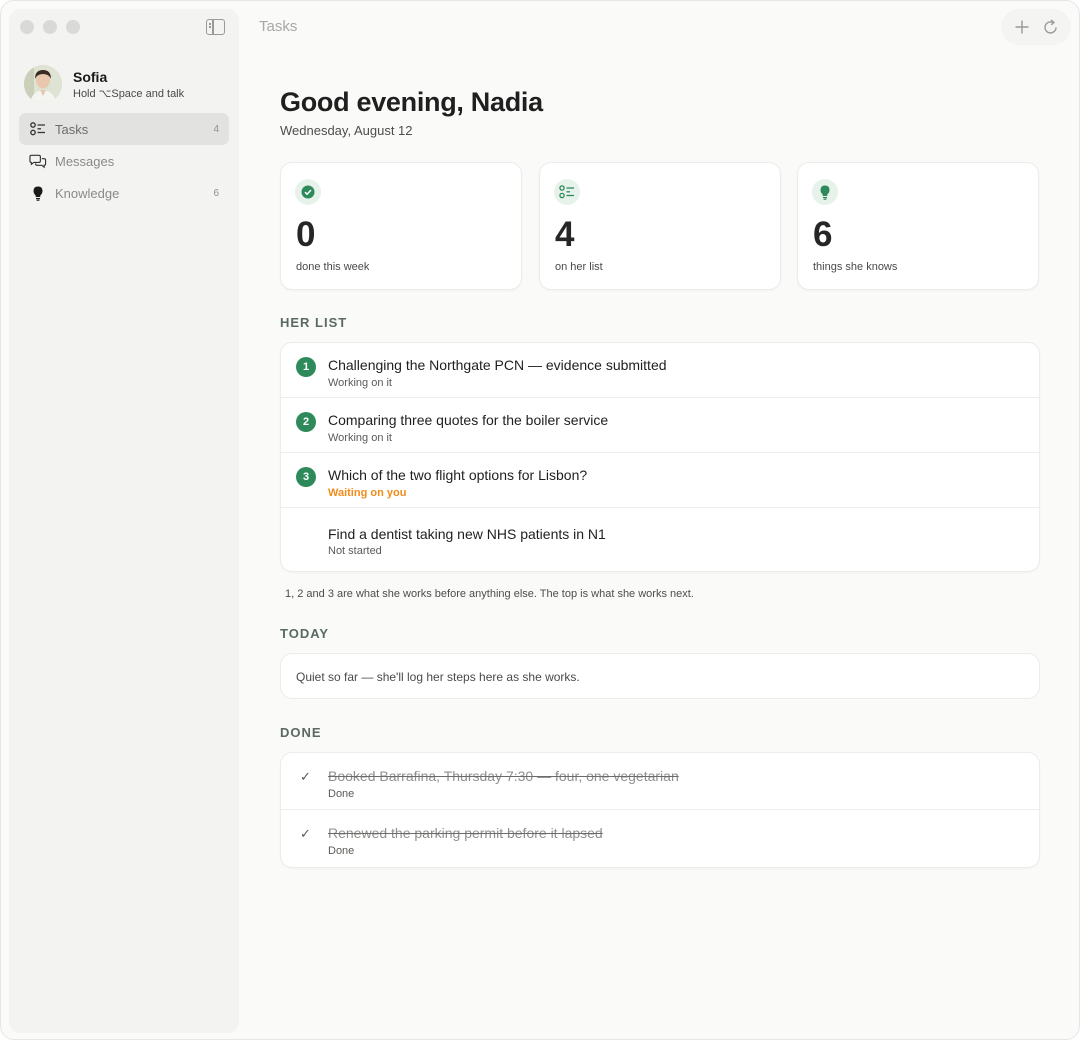 This screenshot has width=1080, height=1040. Describe the element at coordinates (306, 234) in the screenshot. I see `stat-value: 0` at that location.